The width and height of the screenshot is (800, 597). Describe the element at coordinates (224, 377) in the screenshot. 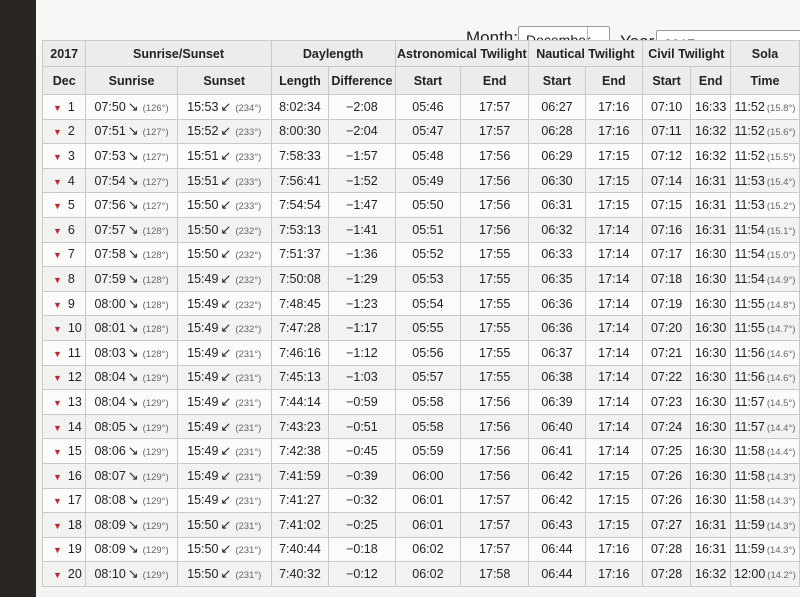

I see `sunset-cell: 15:49 ↙ (231°)` at that location.